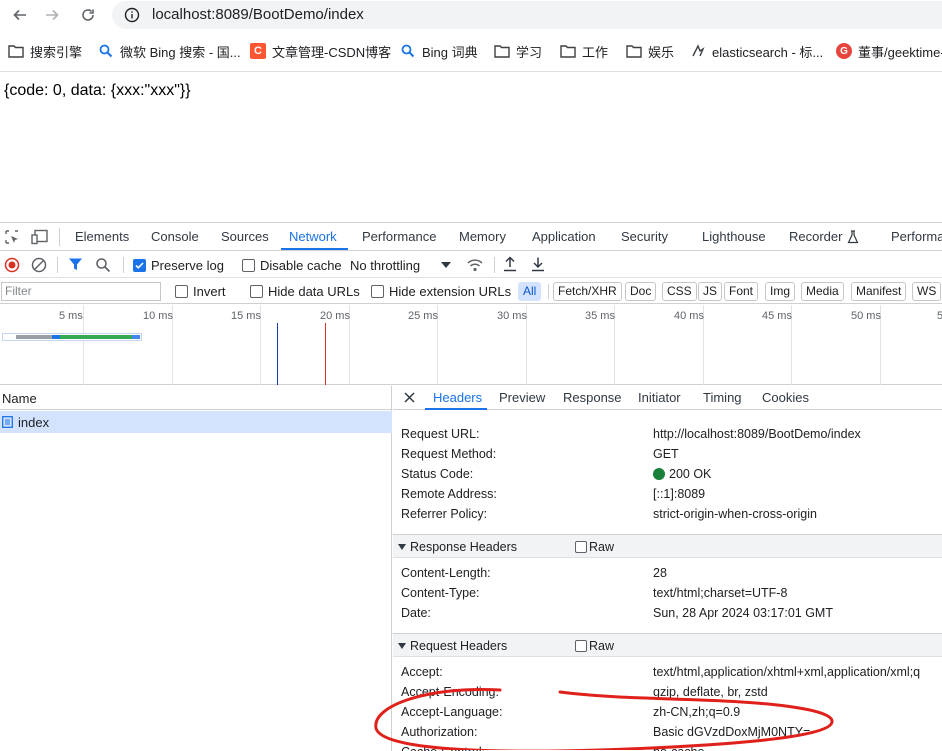 The width and height of the screenshot is (942, 751). I want to click on header-value: [::1]:8089, so click(679, 494).